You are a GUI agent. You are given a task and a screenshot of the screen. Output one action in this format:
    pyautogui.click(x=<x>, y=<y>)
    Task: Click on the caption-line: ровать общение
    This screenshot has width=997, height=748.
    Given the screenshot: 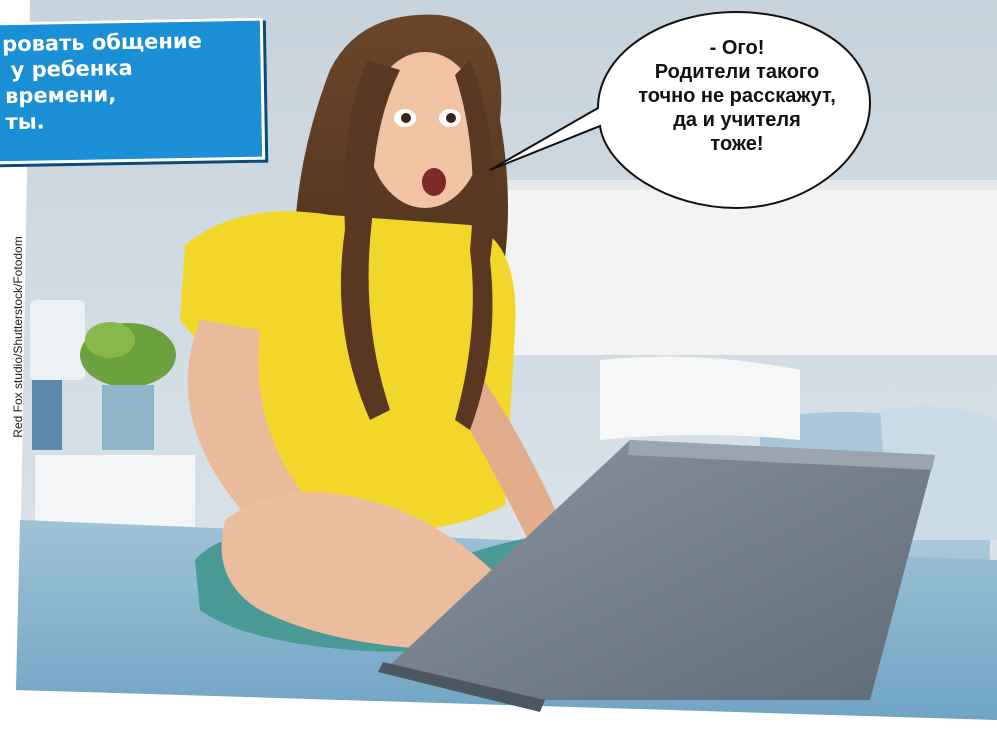 What is the action you would take?
    pyautogui.click(x=102, y=42)
    